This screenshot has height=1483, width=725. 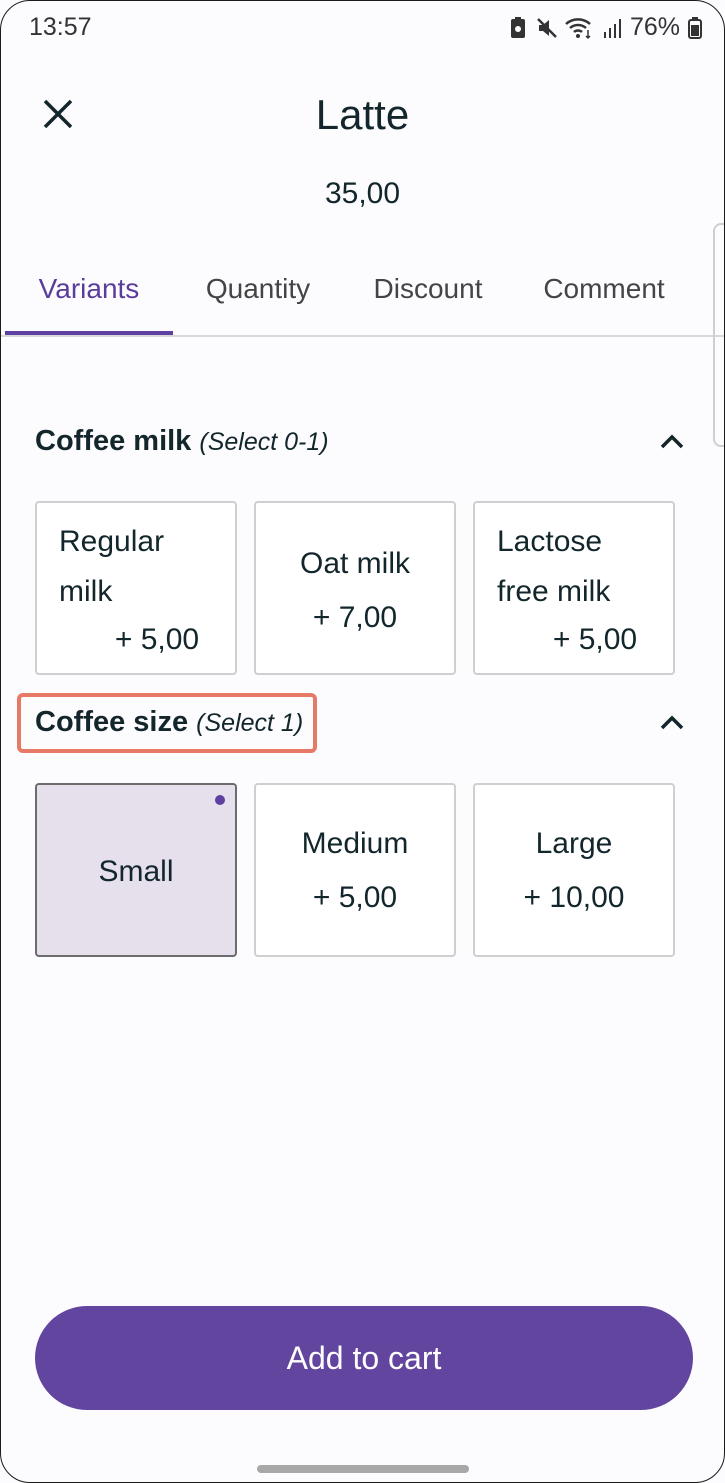 What do you see at coordinates (355, 588) in the screenshot?
I see `option-oat-milk: Oat milk + 7,00` at bounding box center [355, 588].